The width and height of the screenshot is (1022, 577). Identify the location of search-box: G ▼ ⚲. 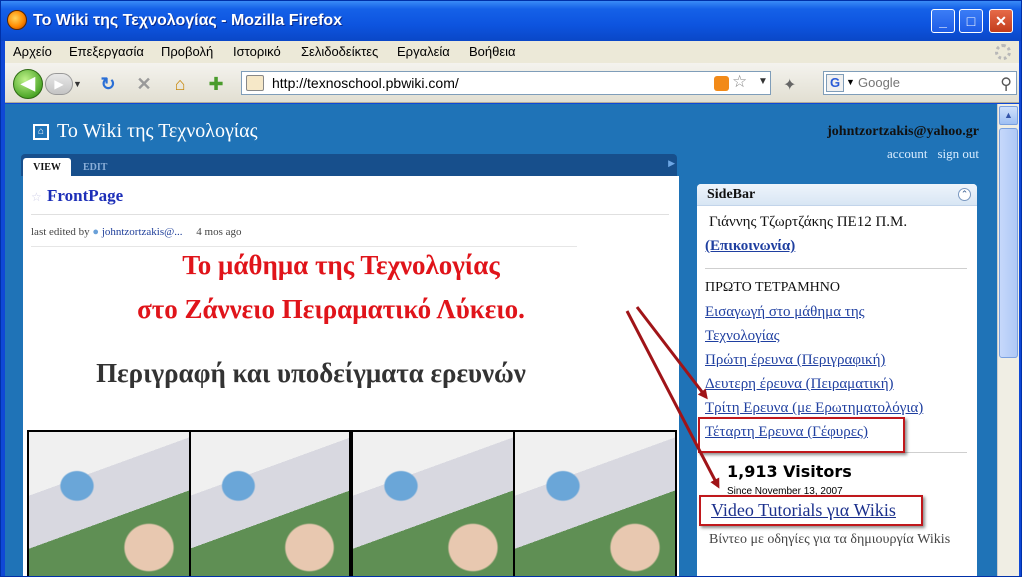
(920, 83).